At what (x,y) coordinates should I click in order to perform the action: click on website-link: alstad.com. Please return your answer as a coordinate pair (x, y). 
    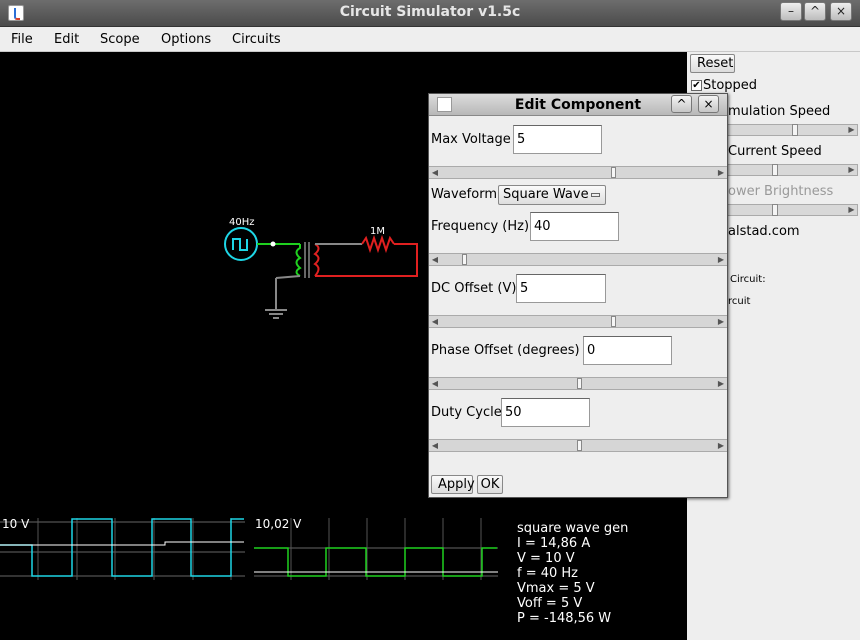
    Looking at the image, I should click on (764, 231).